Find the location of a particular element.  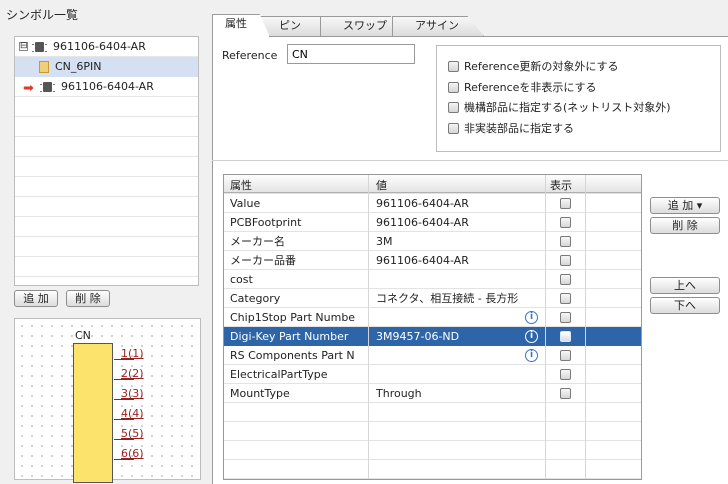

column-header-show: 表示 is located at coordinates (561, 185).